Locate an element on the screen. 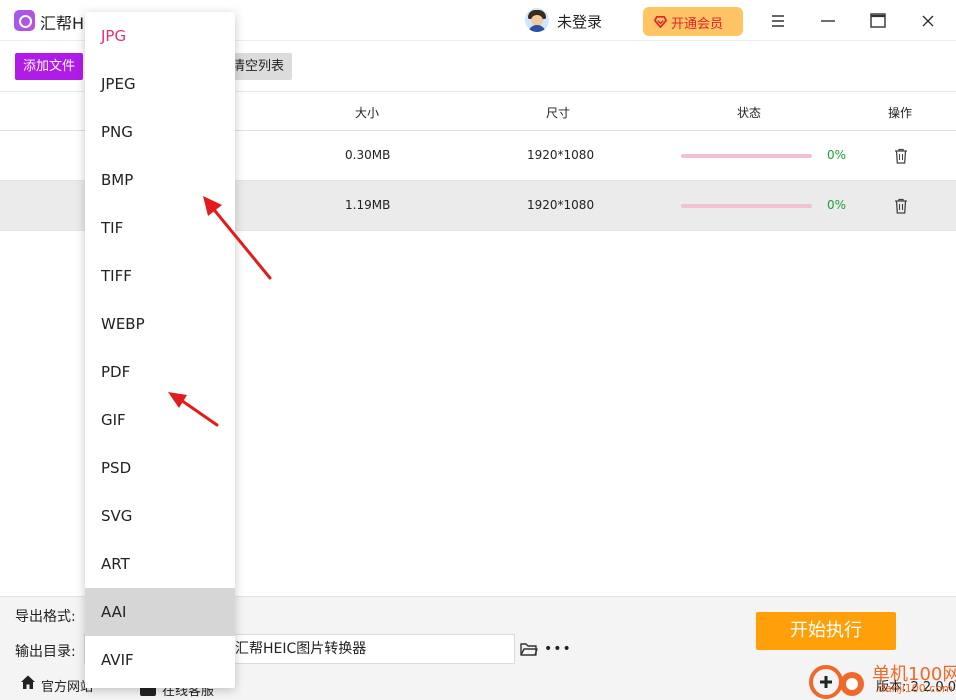 This screenshot has height=700, width=956. format-option-png: PNG is located at coordinates (160, 132).